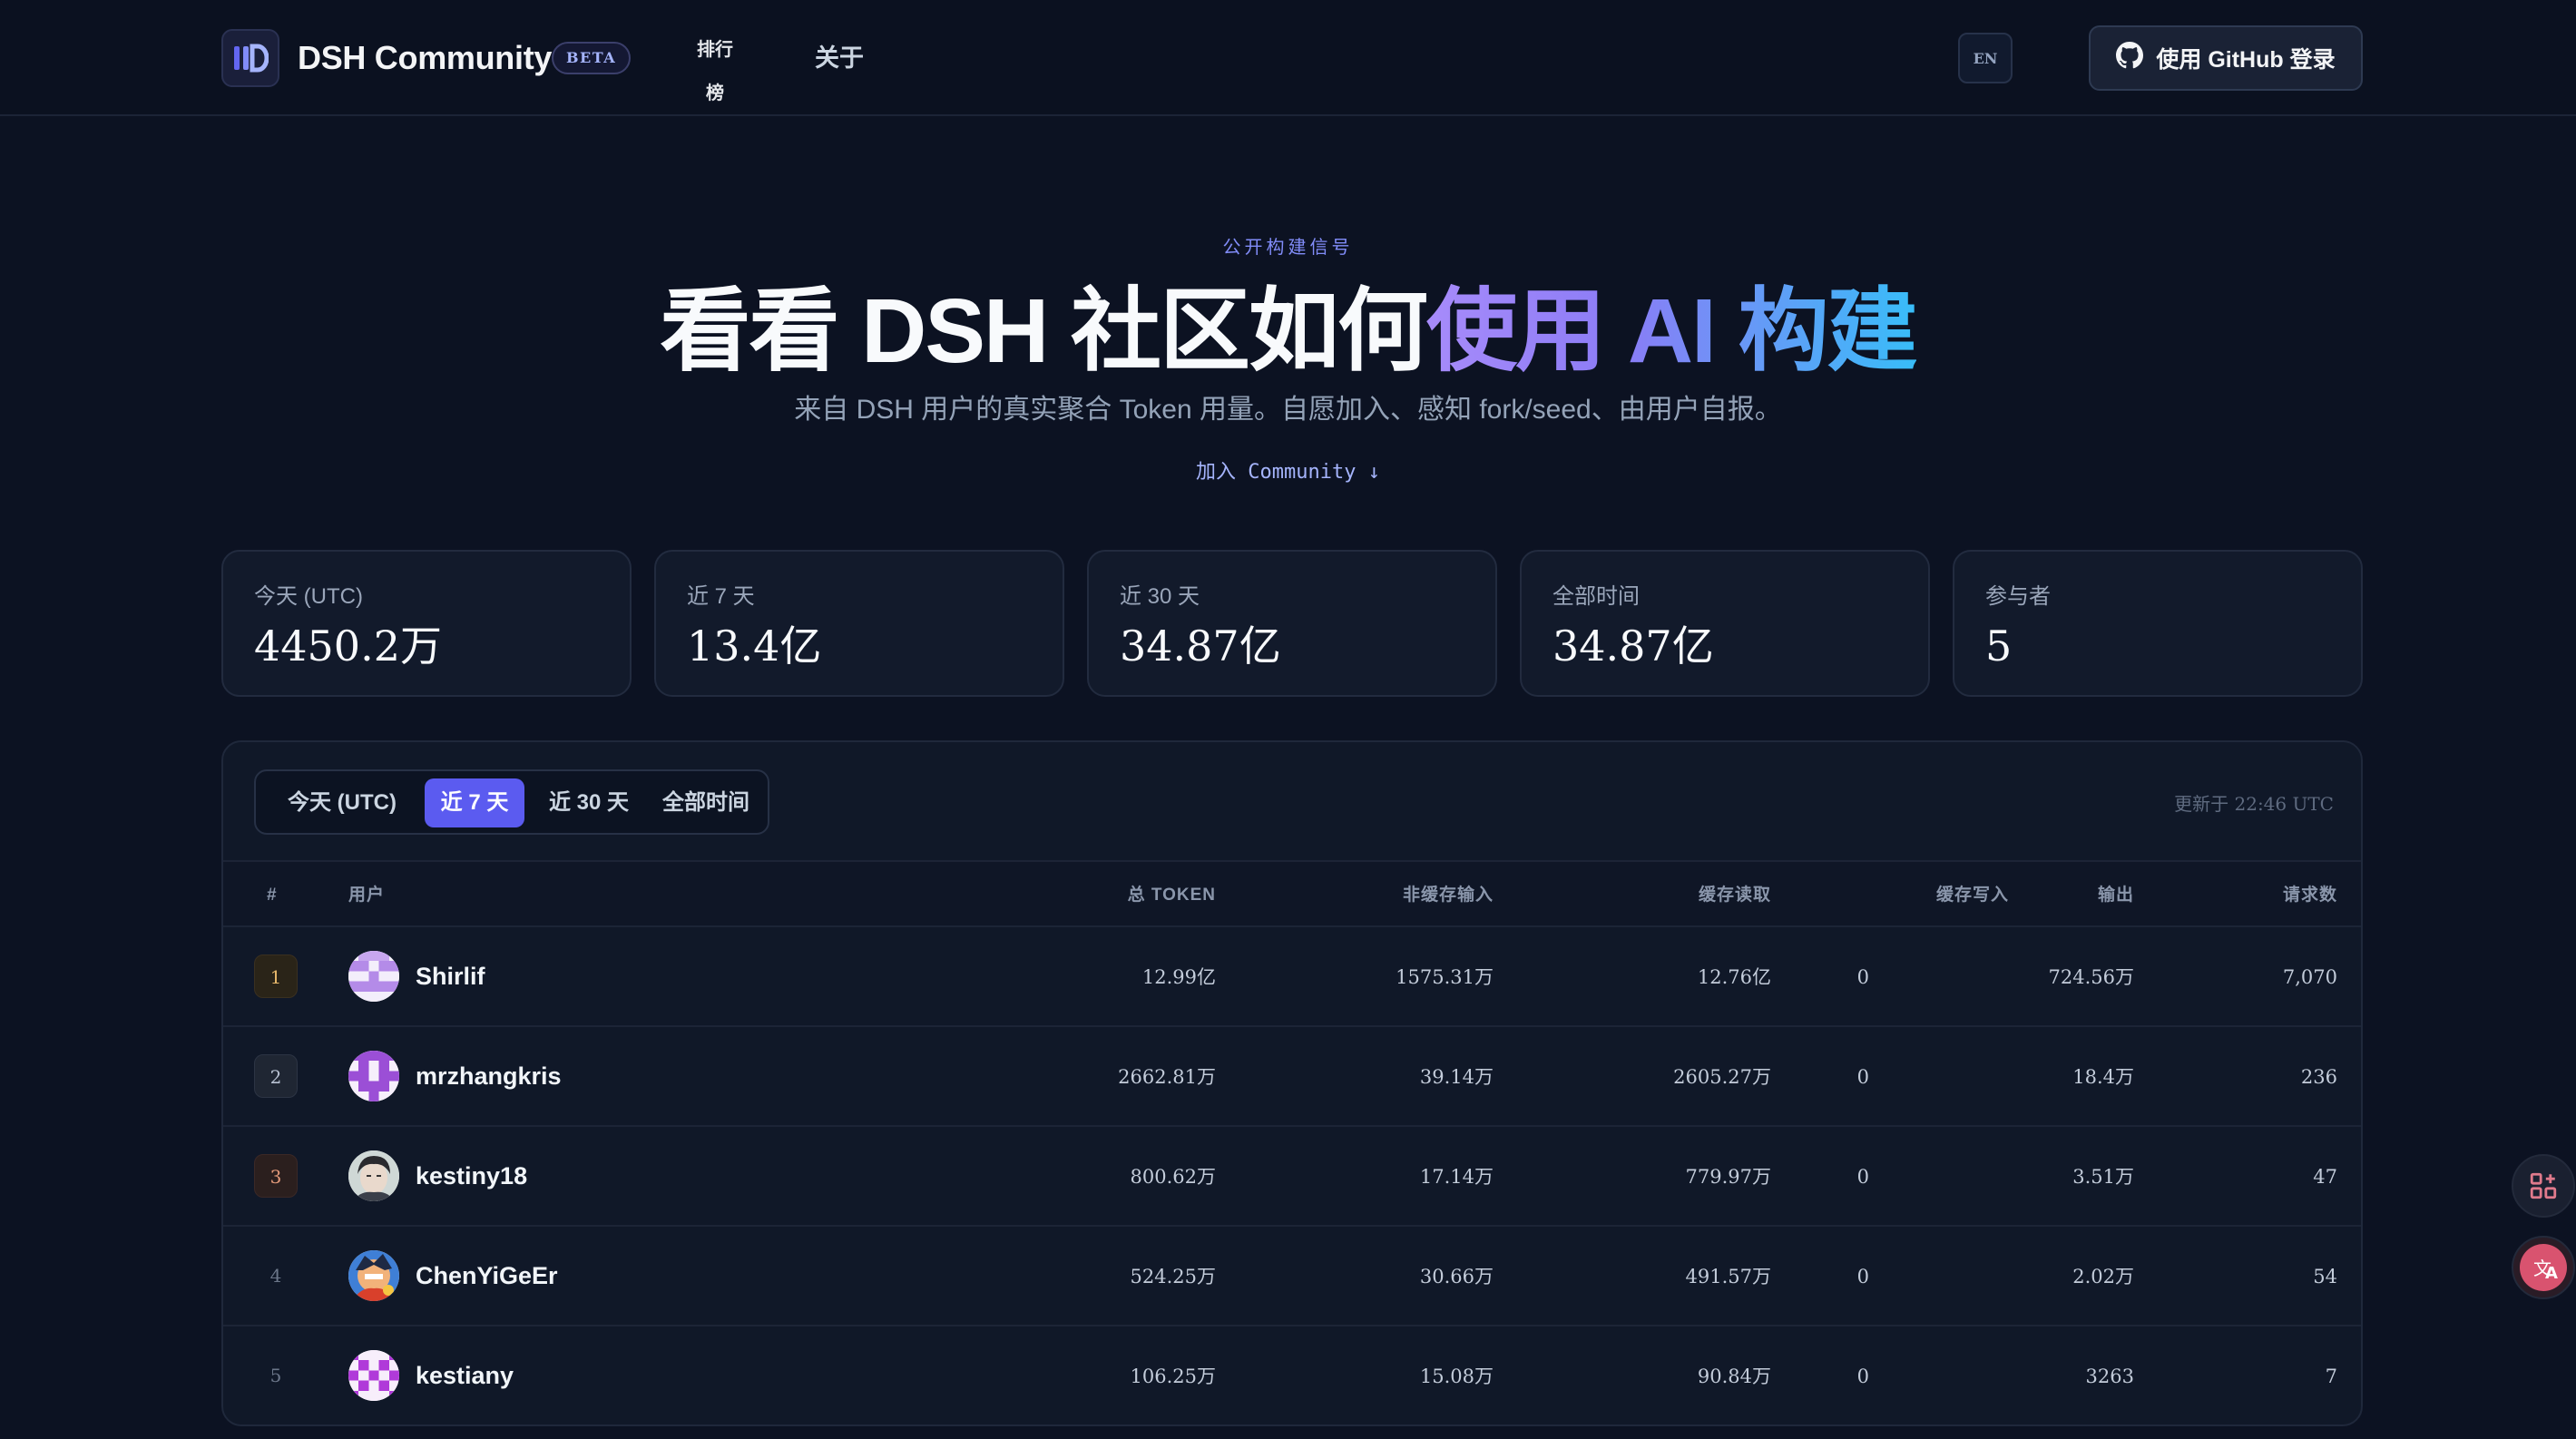 The image size is (2576, 1439). What do you see at coordinates (1728, 1177) in the screenshot?
I see `cell-cache-read: 779.97万` at bounding box center [1728, 1177].